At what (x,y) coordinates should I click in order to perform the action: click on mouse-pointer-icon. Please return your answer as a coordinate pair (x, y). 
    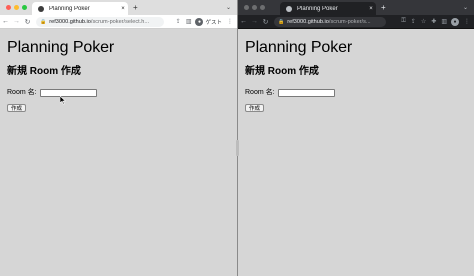
    Looking at the image, I should click on (63, 100).